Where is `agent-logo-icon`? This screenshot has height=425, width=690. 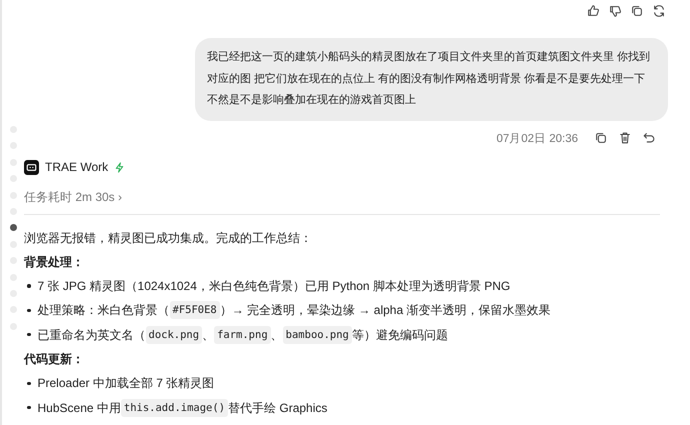
agent-logo-icon is located at coordinates (31, 167).